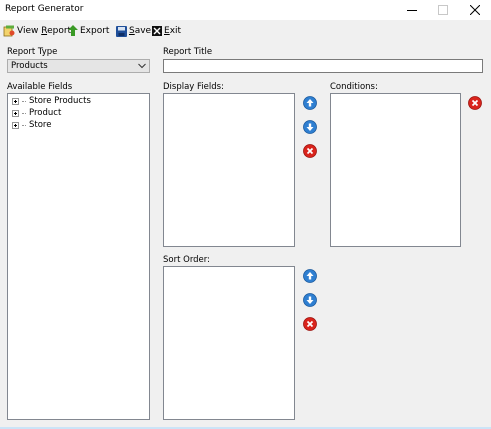 This screenshot has height=429, width=491. I want to click on sort-move-down-button, so click(309, 299).